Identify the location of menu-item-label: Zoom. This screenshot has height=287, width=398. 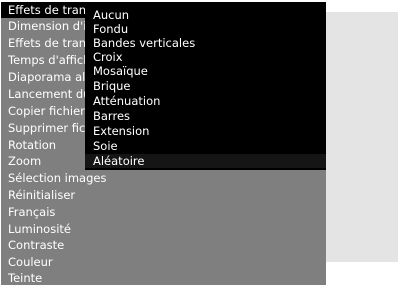
(25, 161).